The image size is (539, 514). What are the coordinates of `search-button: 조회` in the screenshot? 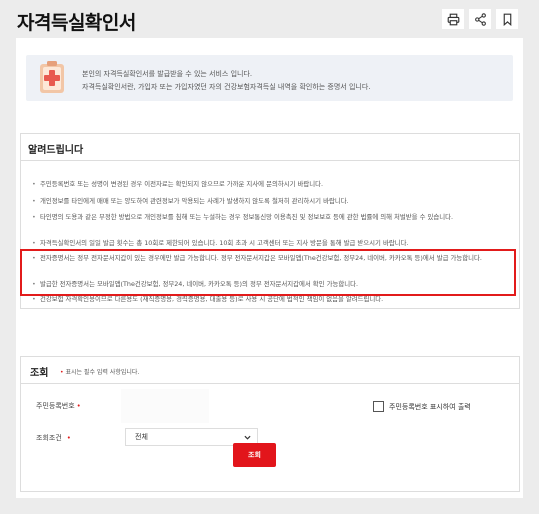 It's located at (254, 455).